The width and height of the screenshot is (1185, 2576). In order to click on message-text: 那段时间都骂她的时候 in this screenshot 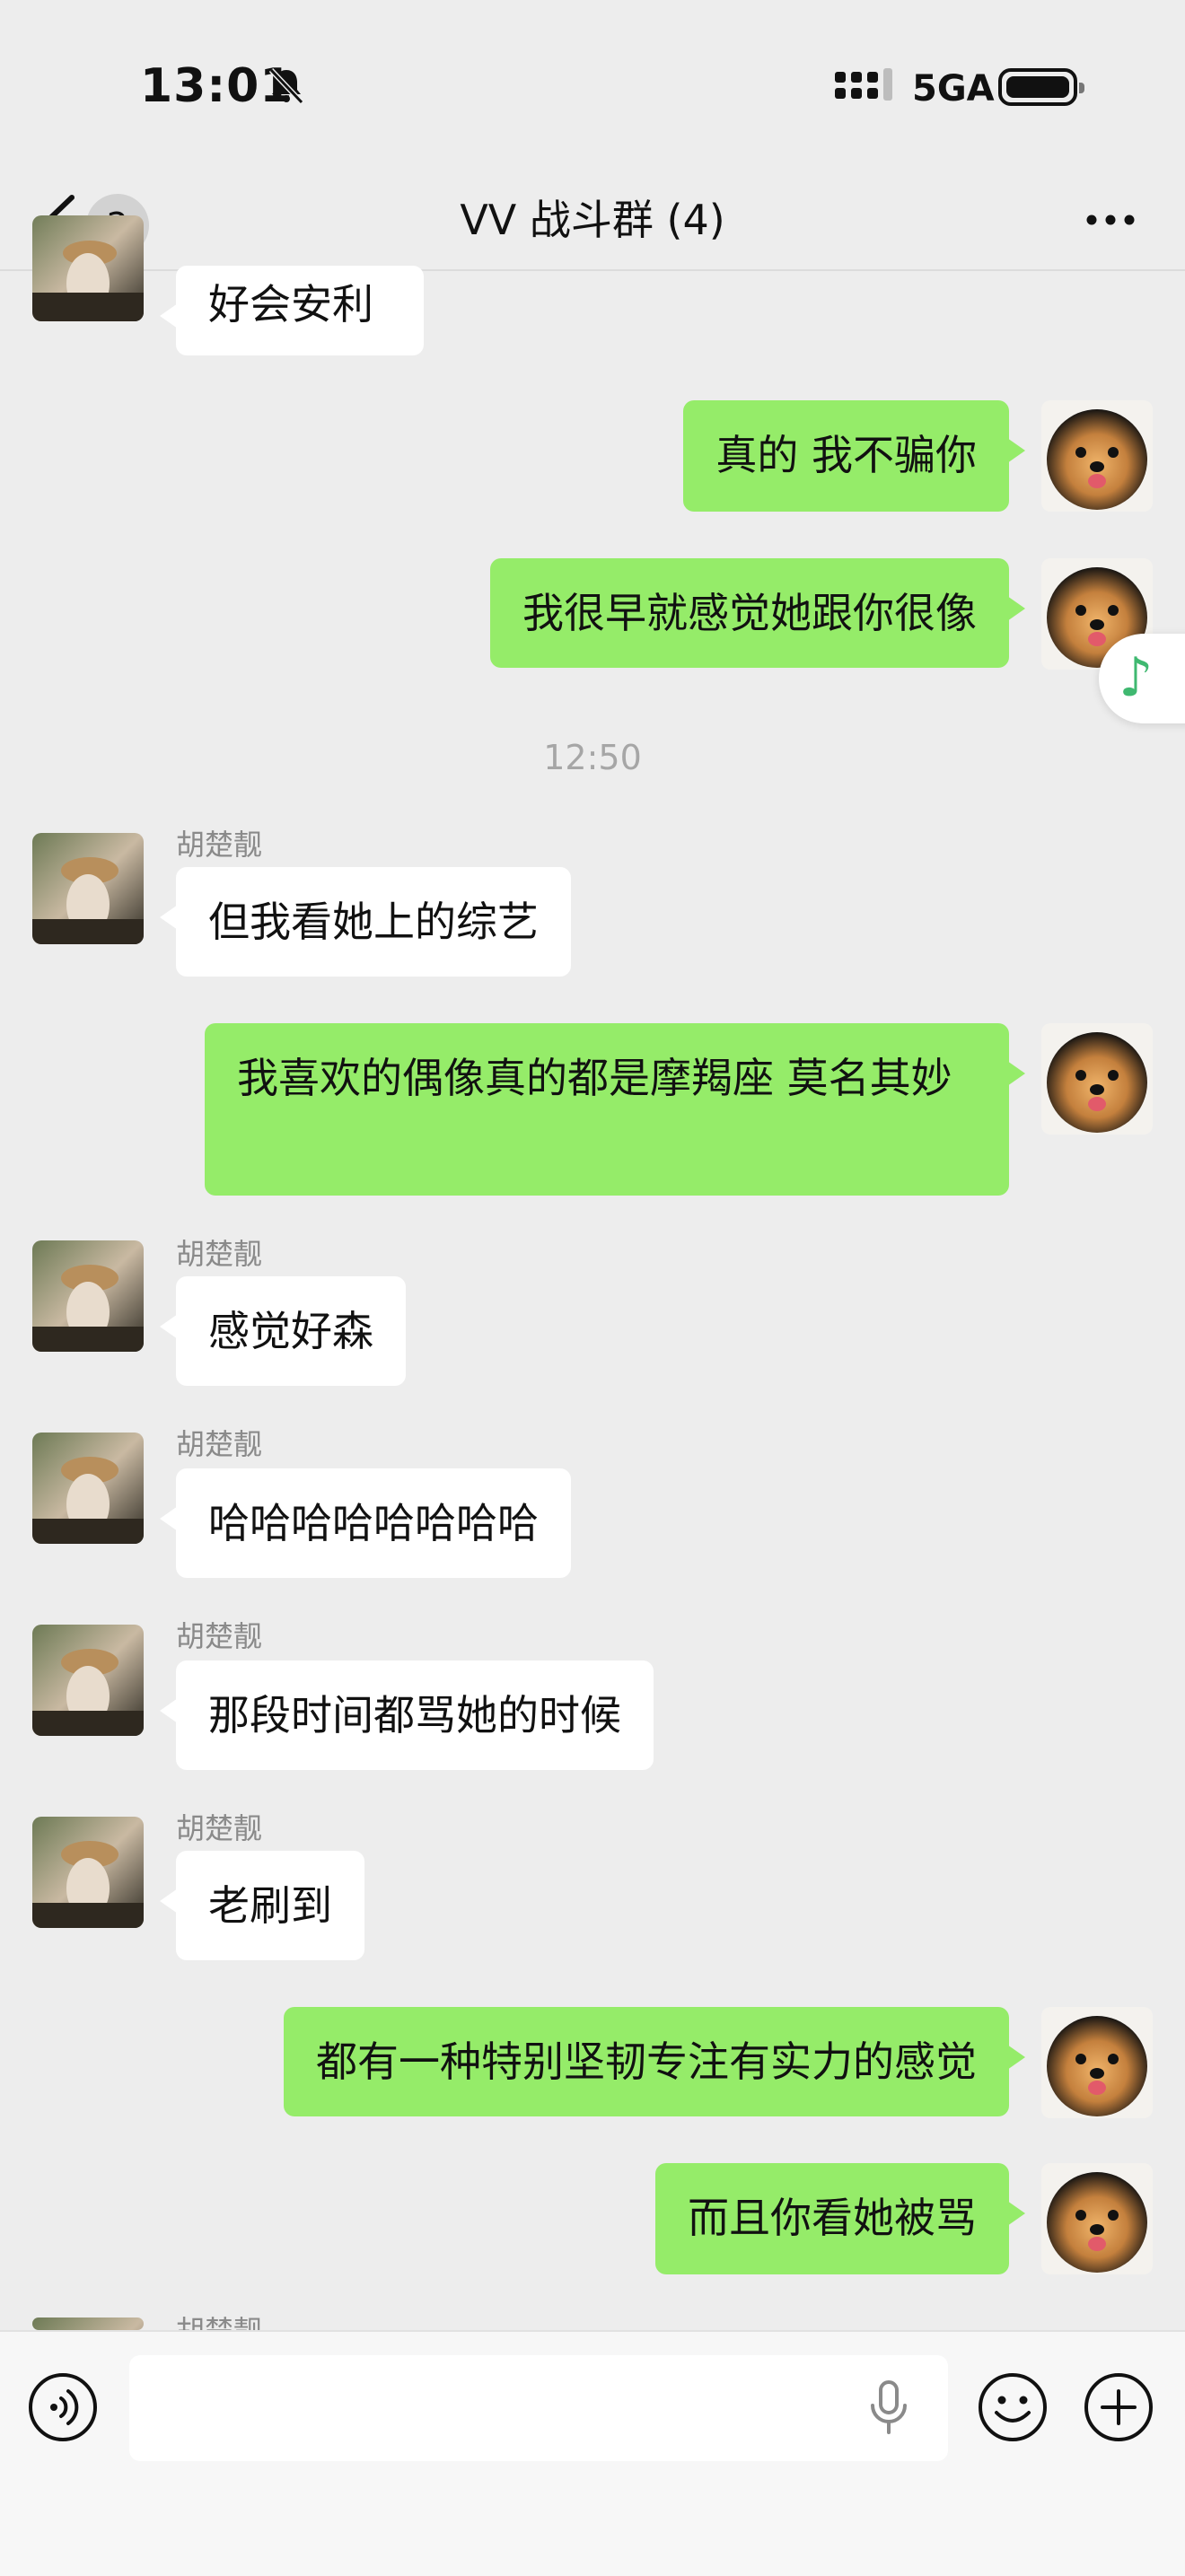, I will do `click(414, 1715)`.